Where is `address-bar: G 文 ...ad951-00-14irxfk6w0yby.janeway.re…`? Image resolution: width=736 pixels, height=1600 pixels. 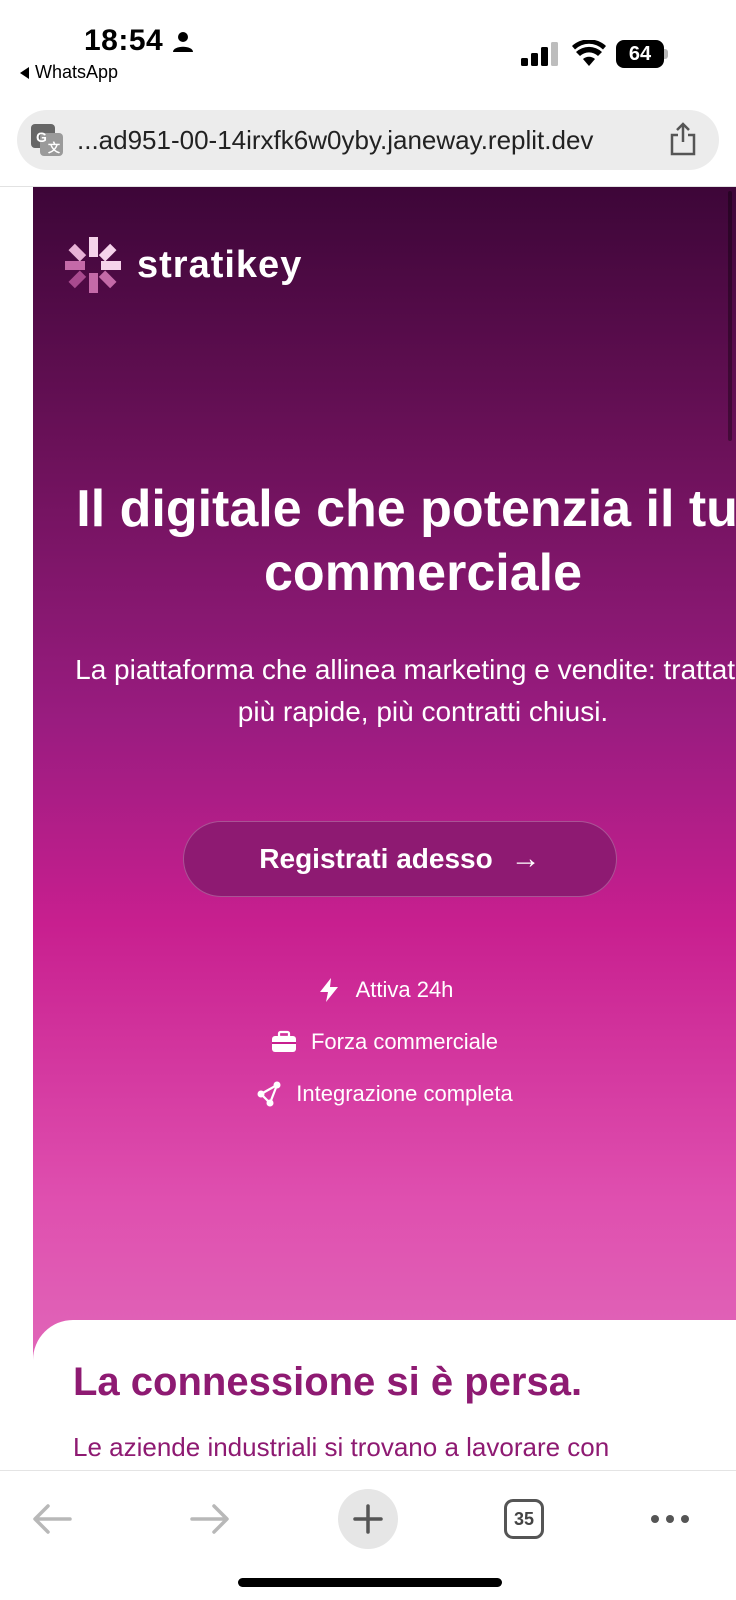
address-bar: G 文 ...ad951-00-14irxfk6w0yby.janeway.re… is located at coordinates (368, 140).